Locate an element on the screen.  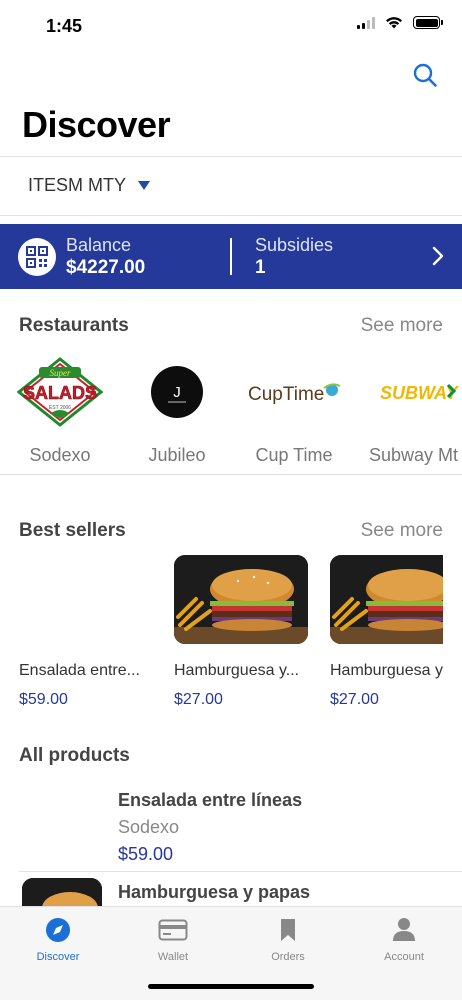
wifi-icon is located at coordinates (394, 23).